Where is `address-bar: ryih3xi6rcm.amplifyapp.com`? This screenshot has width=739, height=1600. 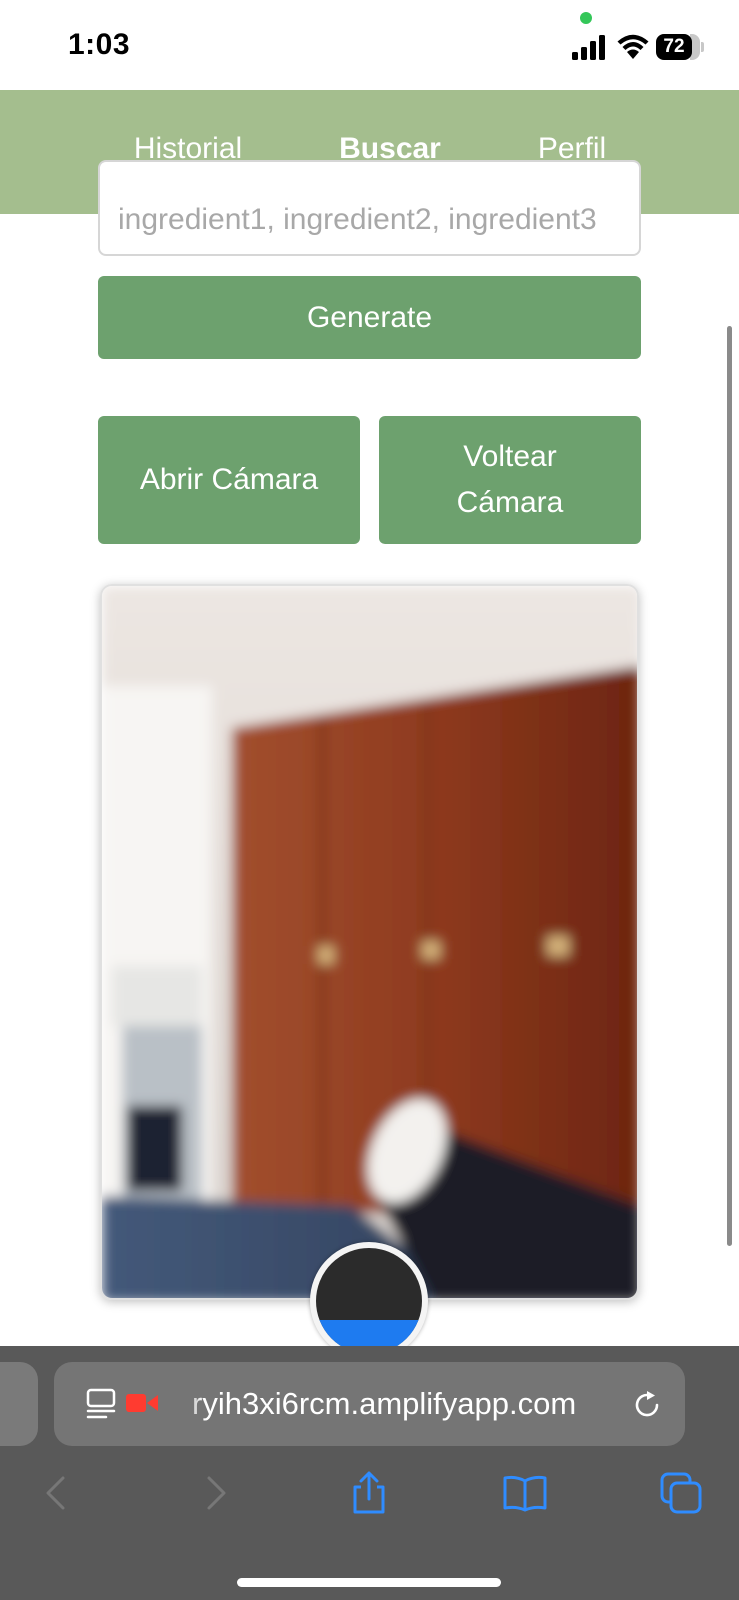
address-bar: ryih3xi6rcm.amplifyapp.com is located at coordinates (369, 1404).